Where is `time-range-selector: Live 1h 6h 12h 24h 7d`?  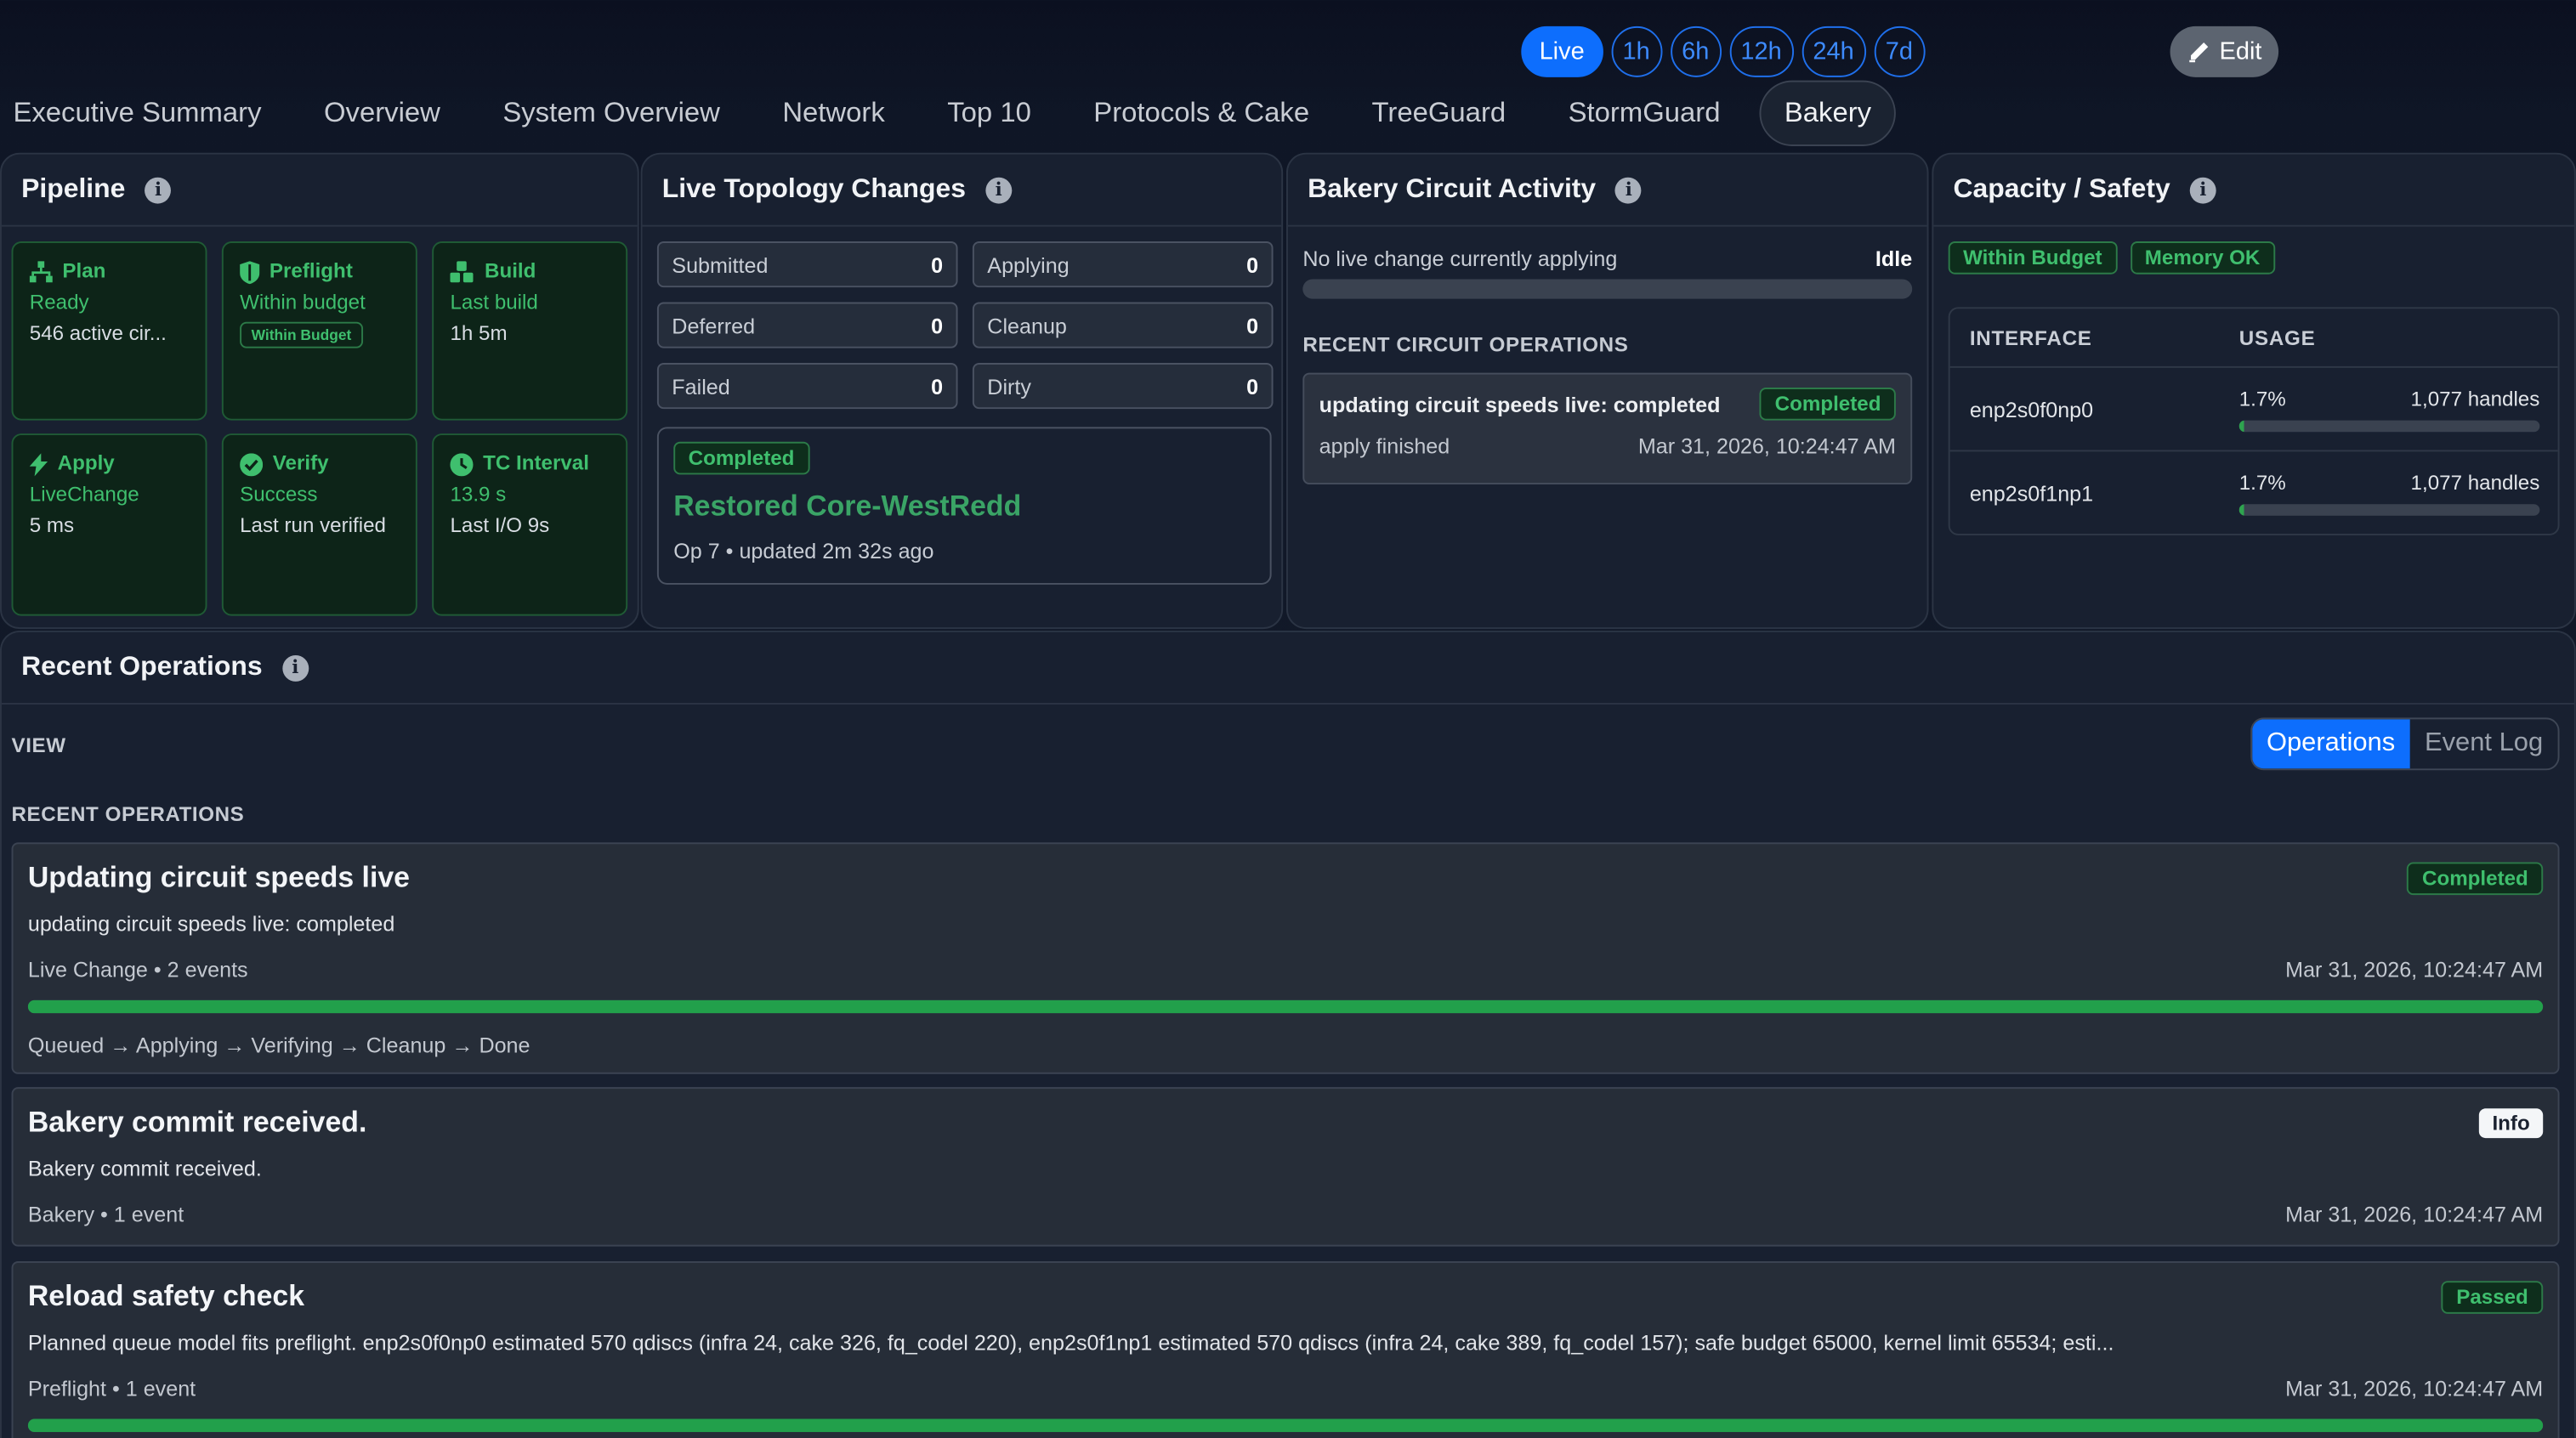 time-range-selector: Live 1h 6h 12h 24h 7d is located at coordinates (1723, 51).